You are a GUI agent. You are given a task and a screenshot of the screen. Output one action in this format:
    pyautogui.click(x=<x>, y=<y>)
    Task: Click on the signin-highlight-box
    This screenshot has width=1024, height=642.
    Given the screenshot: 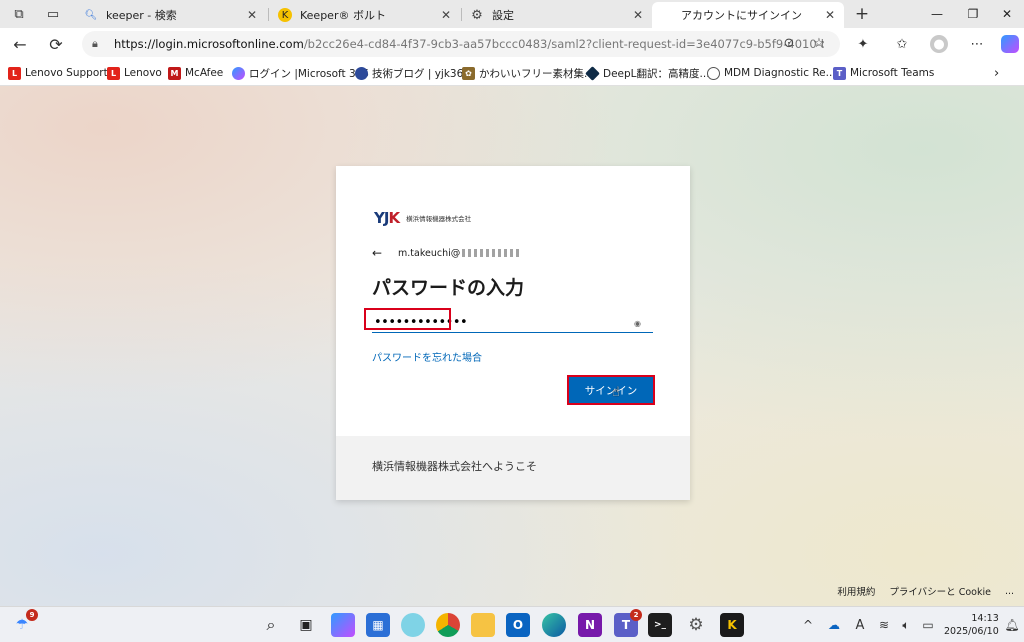 What is the action you would take?
    pyautogui.click(x=611, y=390)
    